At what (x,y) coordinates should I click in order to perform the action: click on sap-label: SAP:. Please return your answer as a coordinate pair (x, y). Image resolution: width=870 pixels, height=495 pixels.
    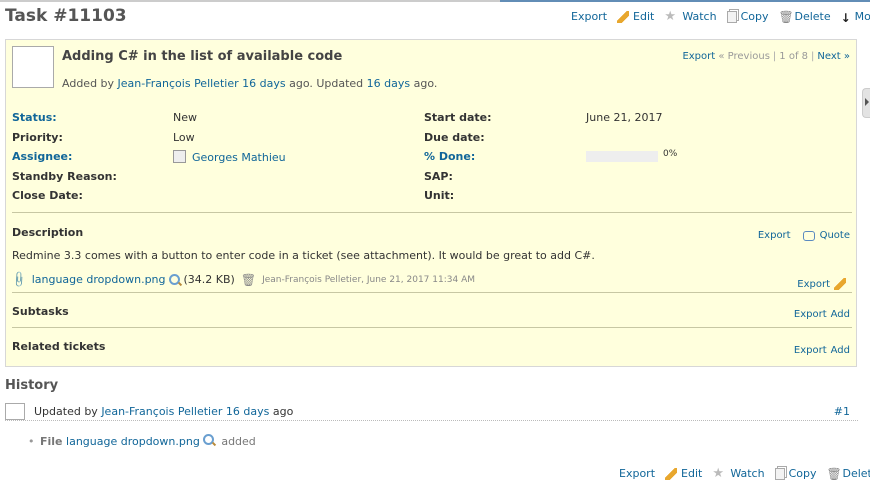
    Looking at the image, I should click on (438, 176).